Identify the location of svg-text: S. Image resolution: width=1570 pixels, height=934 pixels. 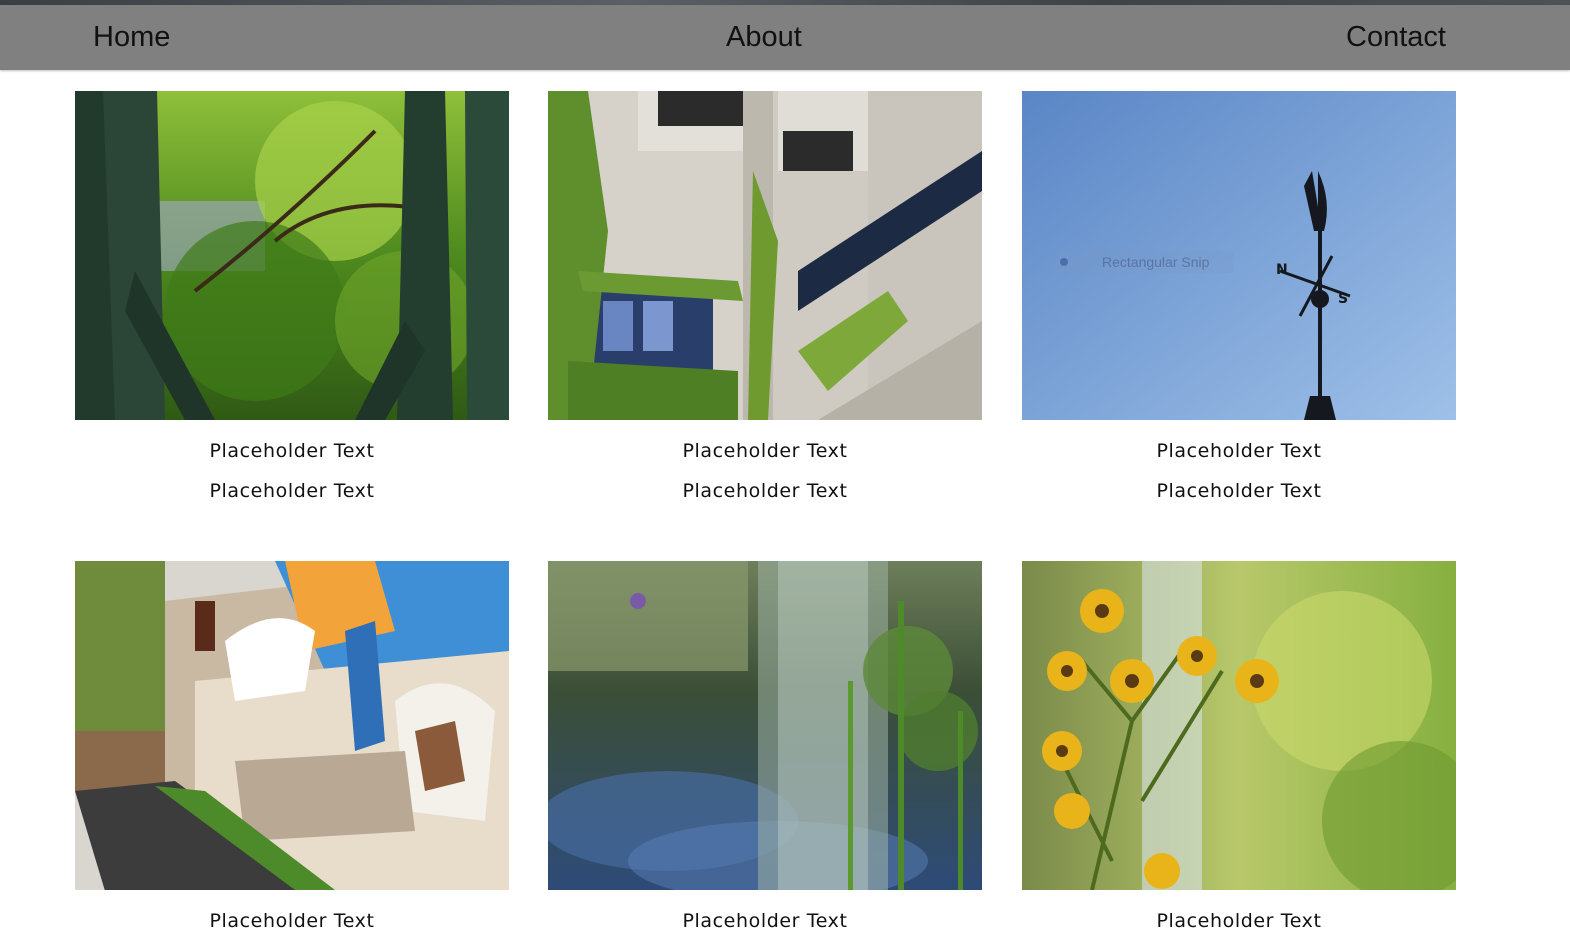
(1343, 299).